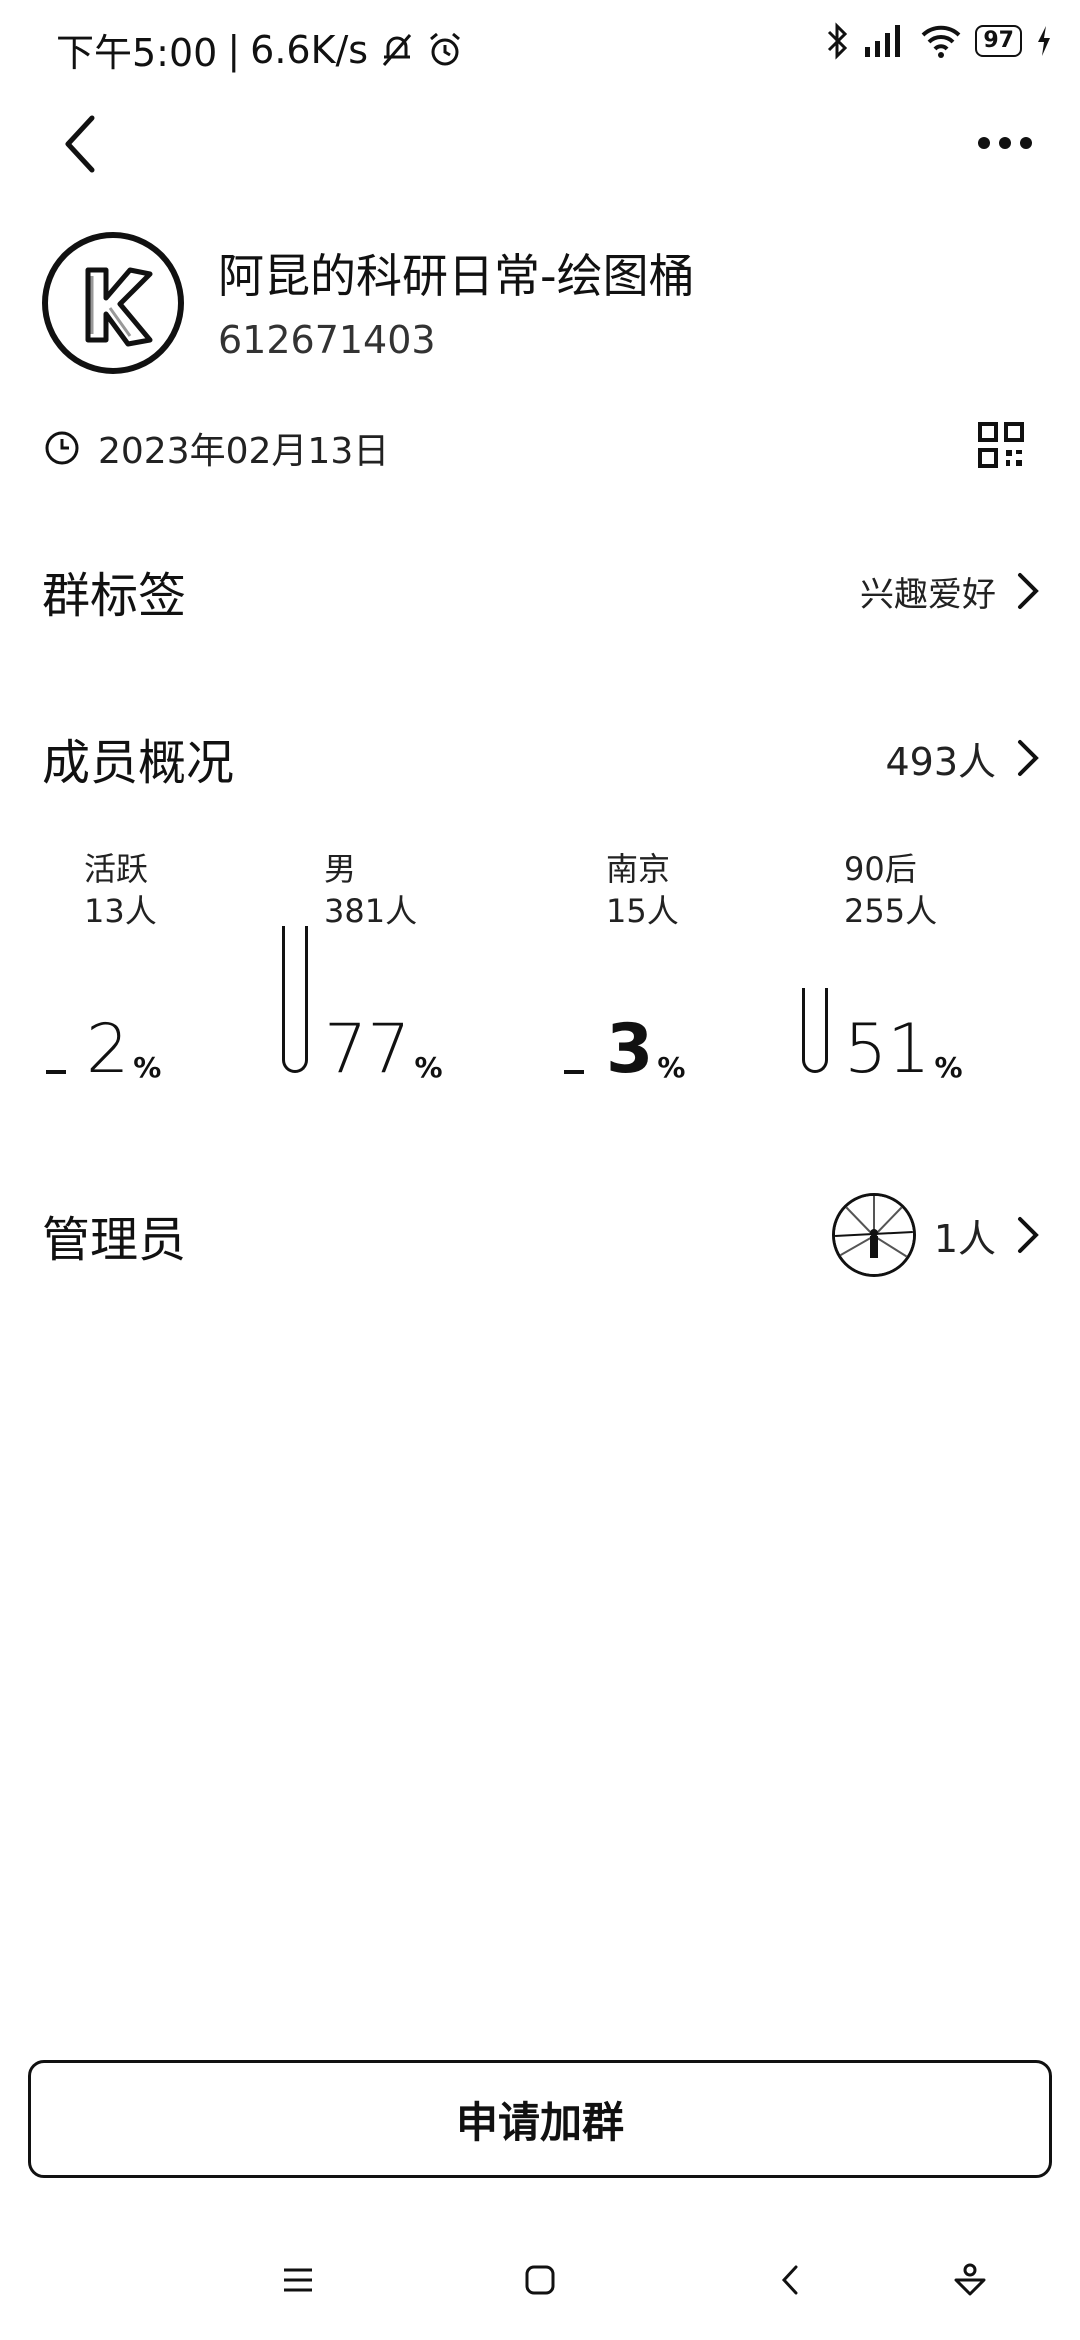 This screenshot has width=1080, height=2340. I want to click on stat-percent-value: 2, so click(108, 1049).